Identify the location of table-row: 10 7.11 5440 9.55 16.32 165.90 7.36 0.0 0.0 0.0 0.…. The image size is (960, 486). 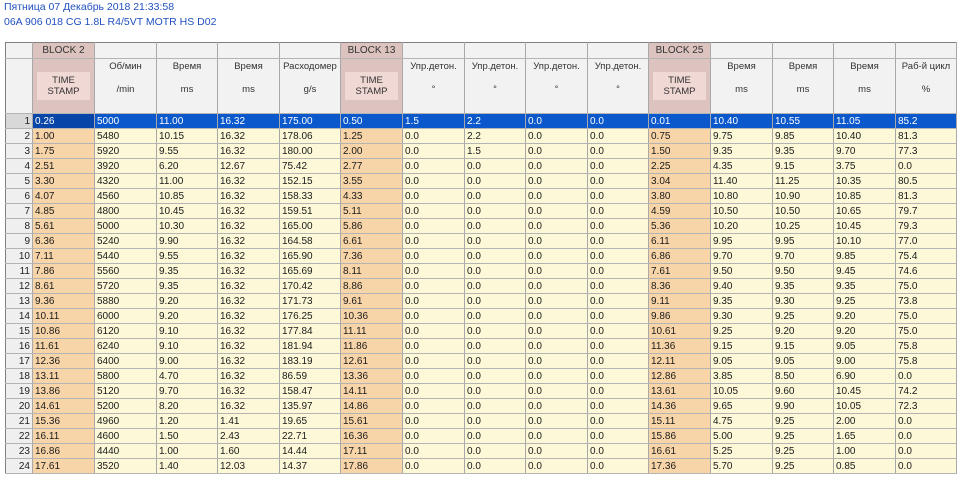
(481, 256).